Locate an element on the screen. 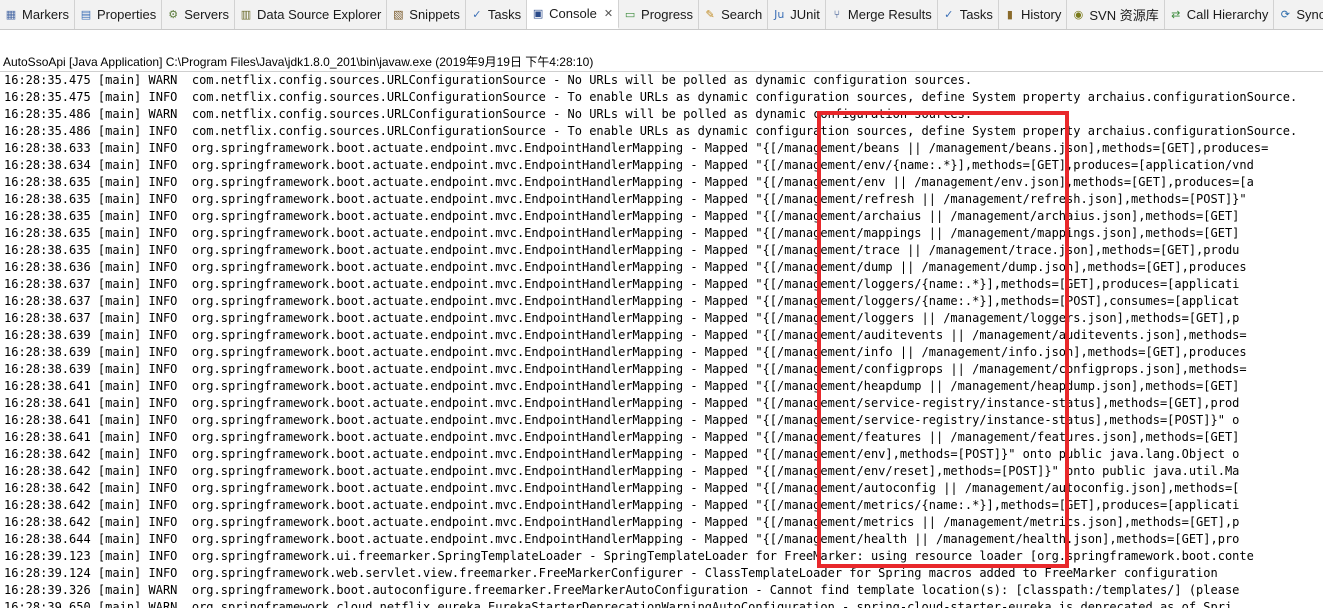  tab-search: ✎ Search is located at coordinates (734, 14).